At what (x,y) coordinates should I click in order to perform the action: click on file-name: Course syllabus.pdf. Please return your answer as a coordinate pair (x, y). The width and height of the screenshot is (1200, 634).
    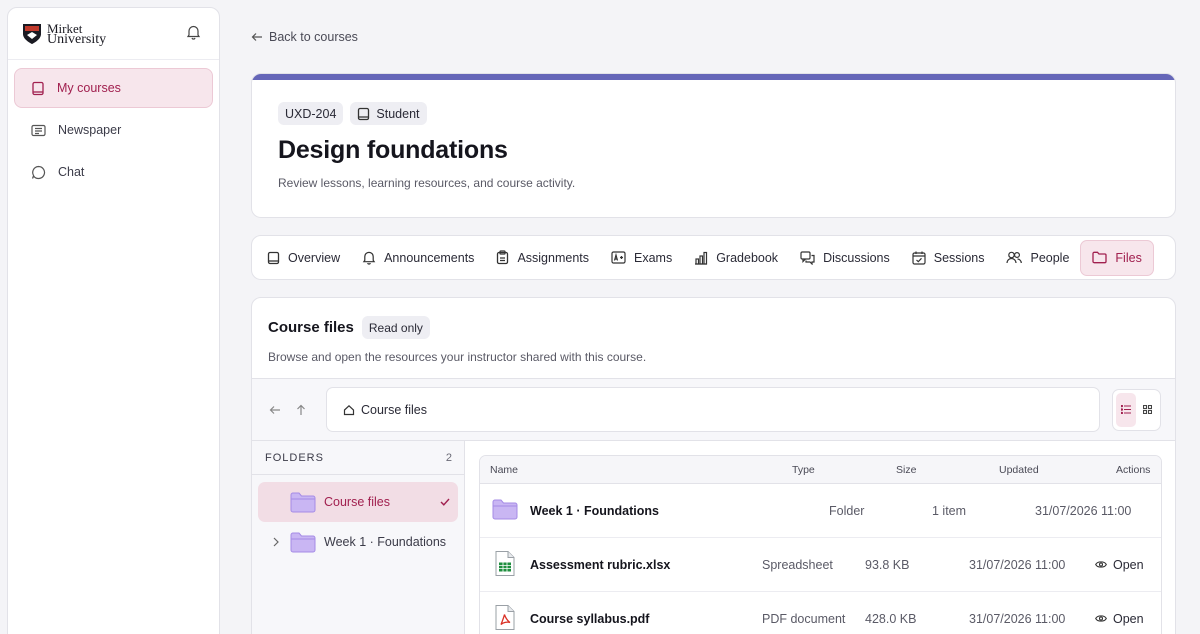
    Looking at the image, I should click on (589, 619).